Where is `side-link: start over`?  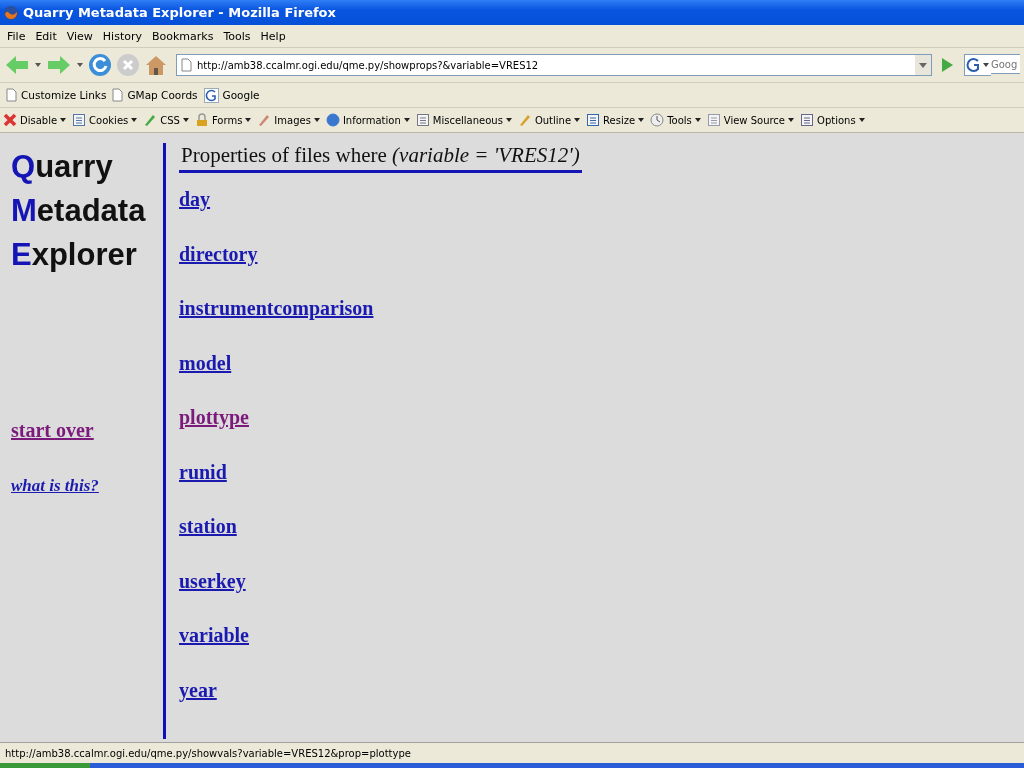
side-link: start over is located at coordinates (52, 430).